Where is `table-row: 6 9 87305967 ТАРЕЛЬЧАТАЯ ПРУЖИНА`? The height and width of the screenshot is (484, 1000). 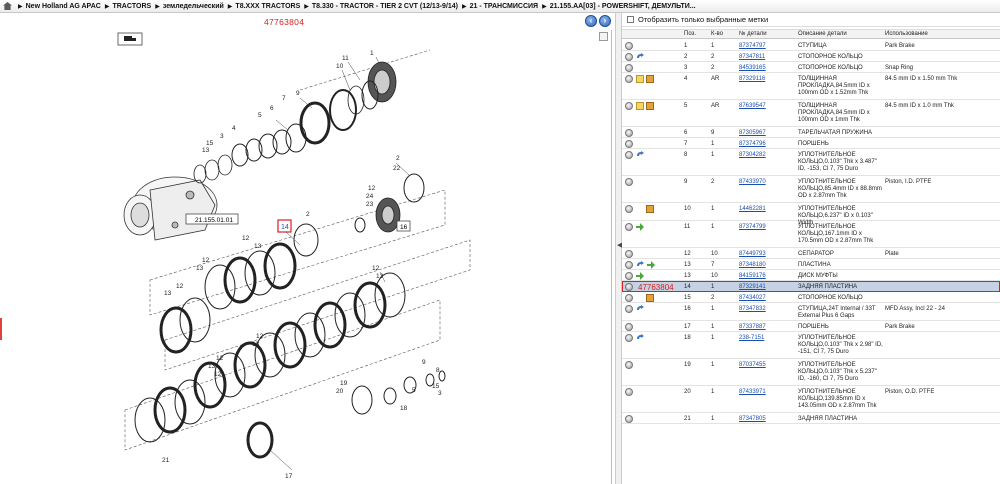
table-row: 6 9 87305967 ТАРЕЛЬЧАТАЯ ПРУЖИНА is located at coordinates (811, 132).